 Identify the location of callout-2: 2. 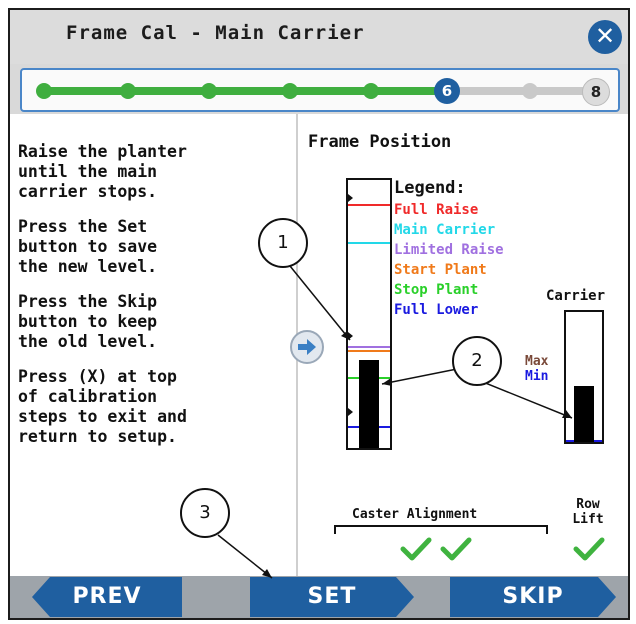
(477, 361).